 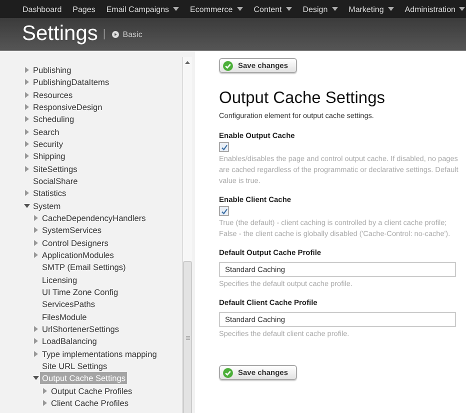 I want to click on tree-item: Search, so click(x=46, y=132).